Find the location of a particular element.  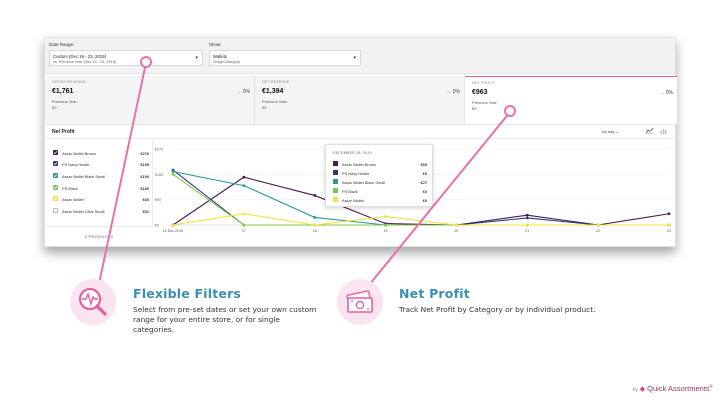

previous-value: €0 is located at coordinates (264, 107).